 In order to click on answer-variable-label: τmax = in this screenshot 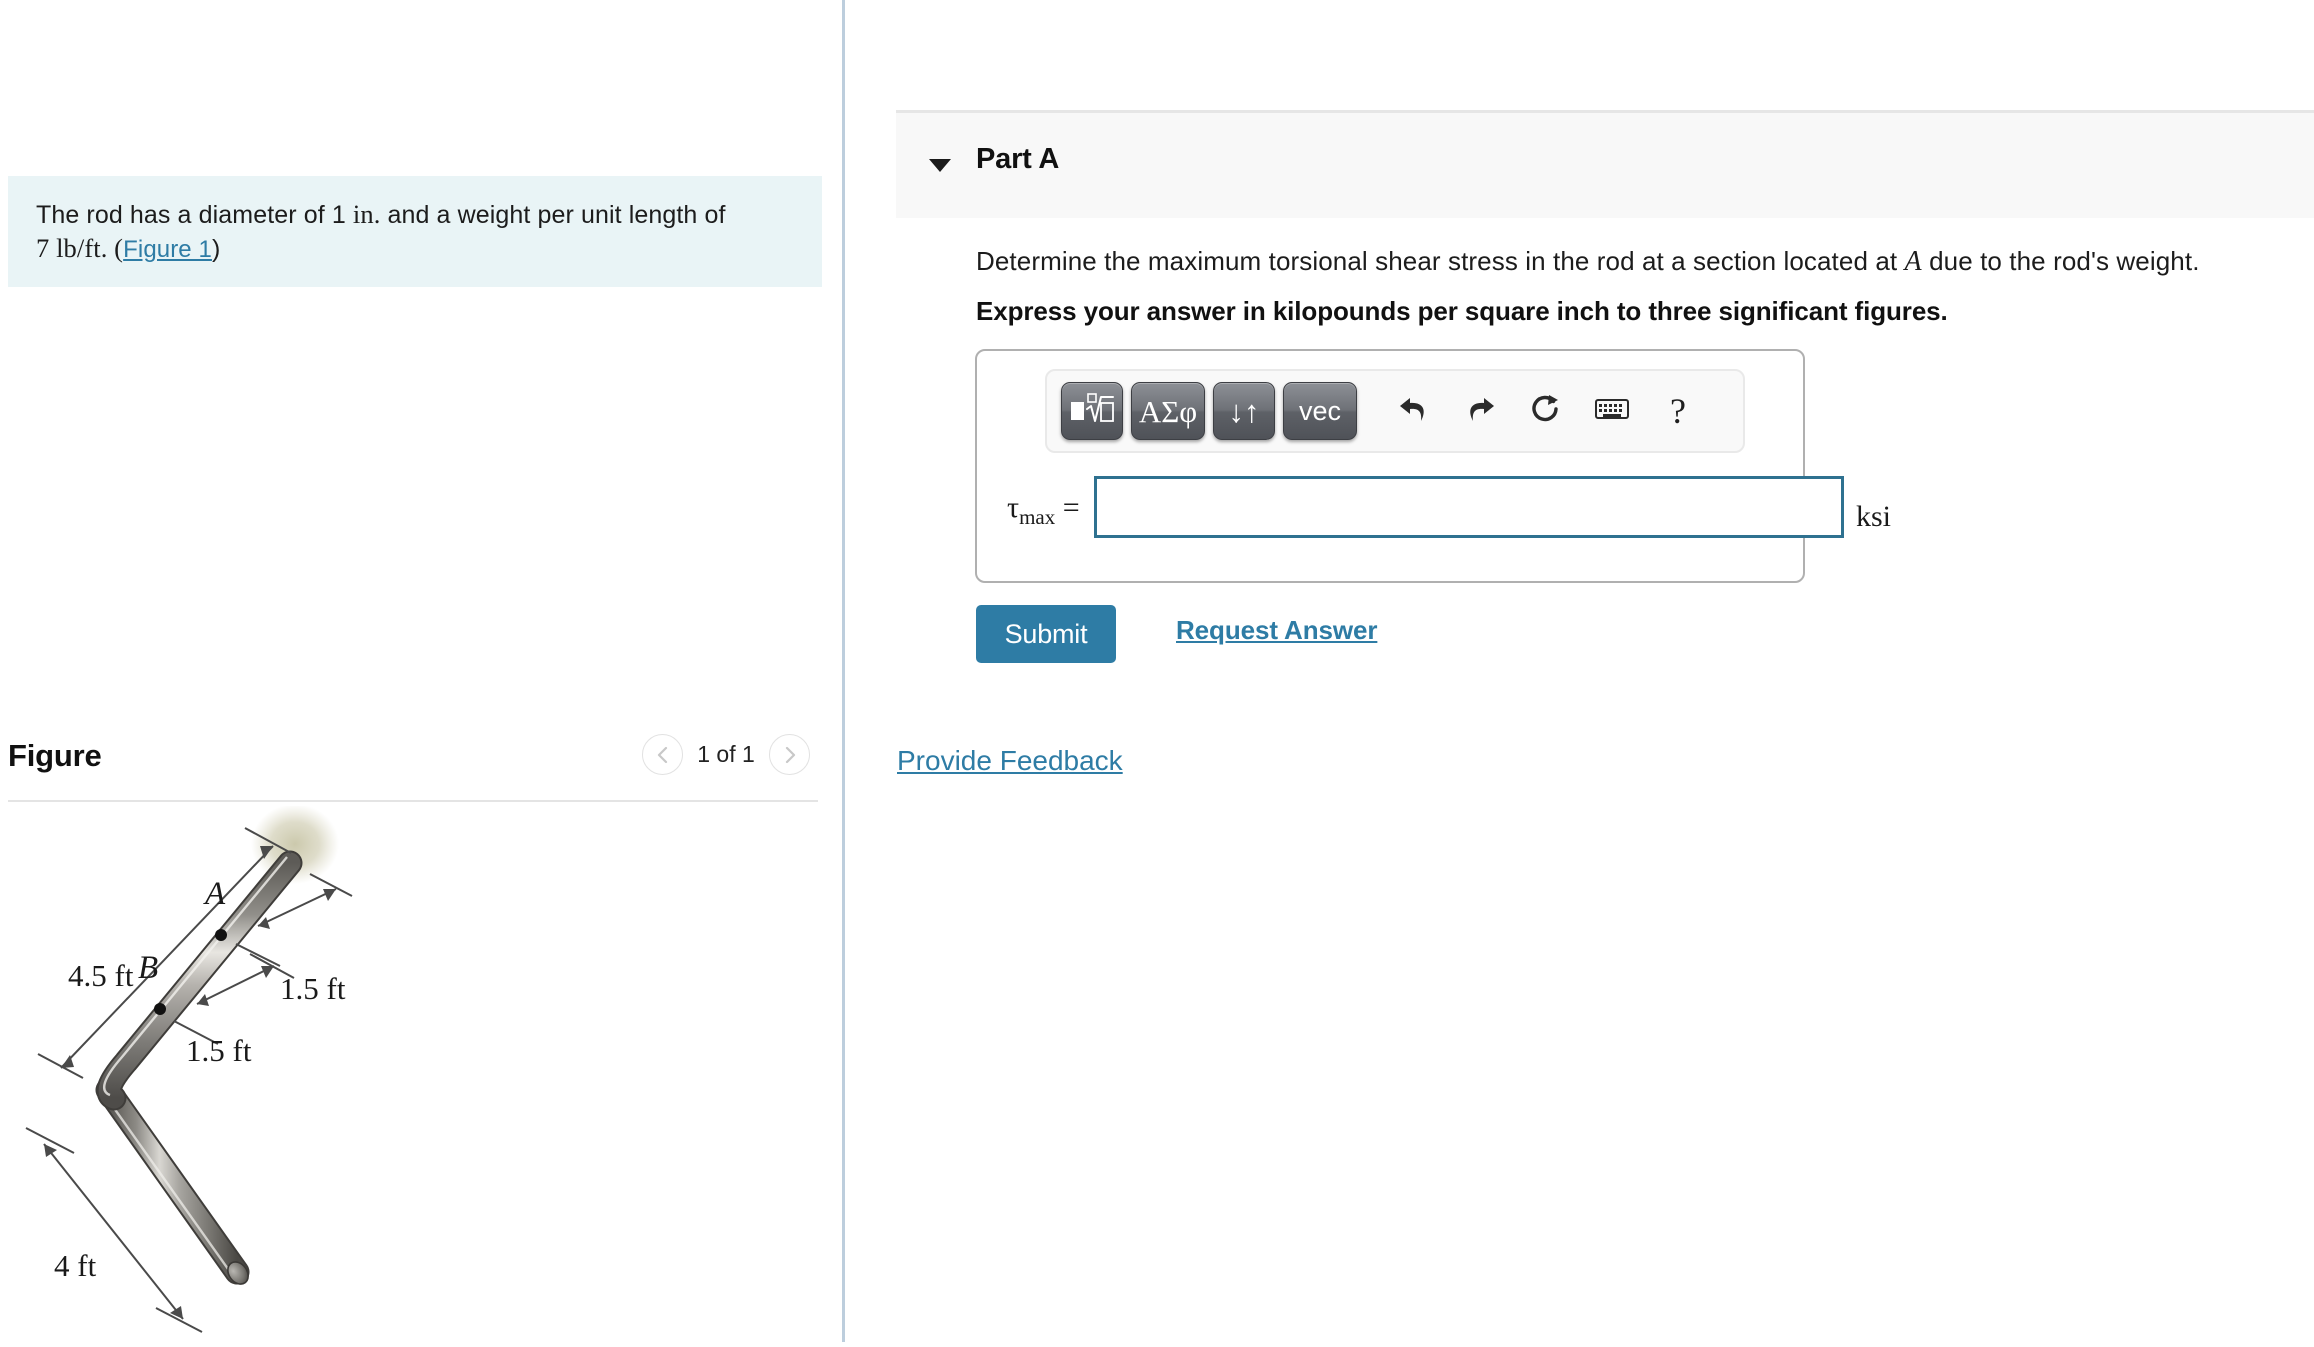, I will do `click(1043, 510)`.